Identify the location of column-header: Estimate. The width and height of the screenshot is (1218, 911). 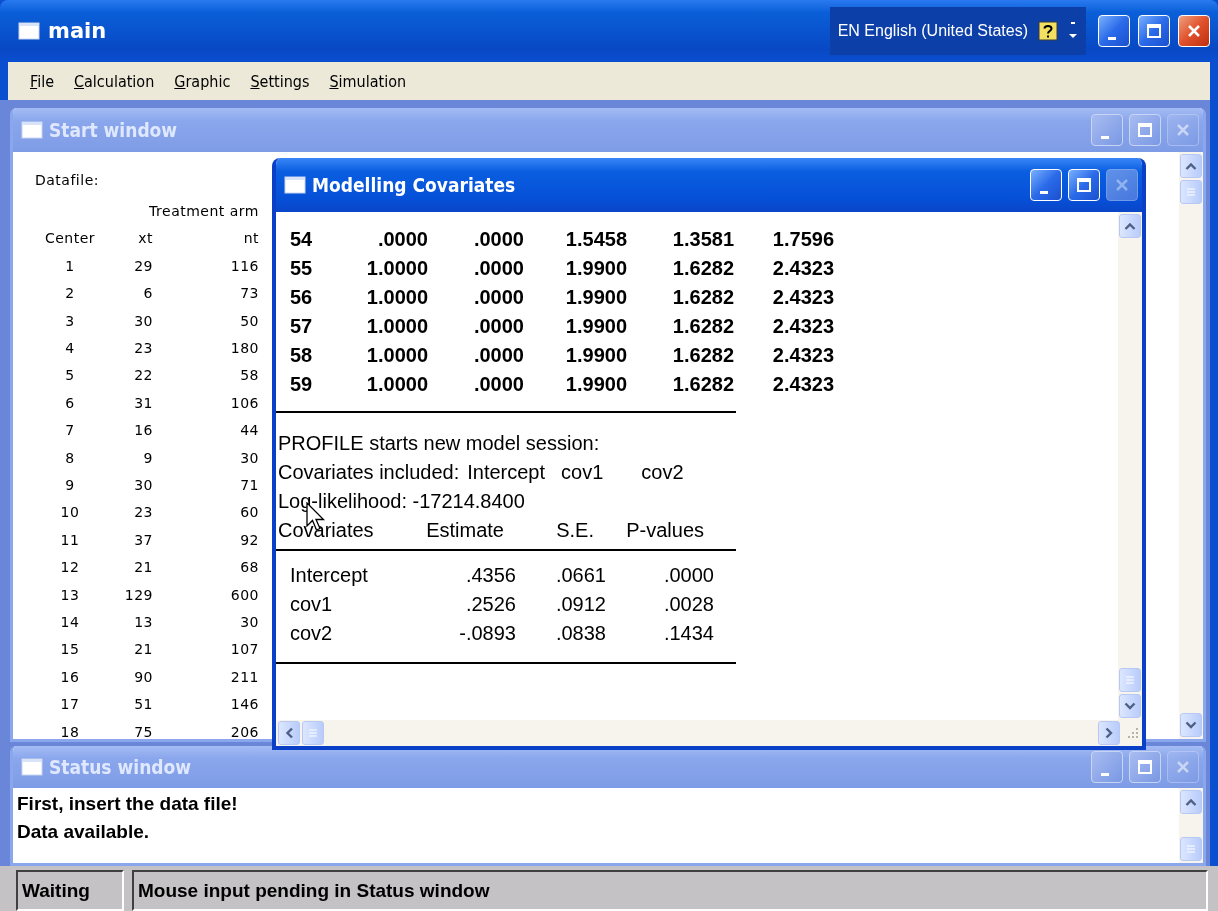
(464, 530).